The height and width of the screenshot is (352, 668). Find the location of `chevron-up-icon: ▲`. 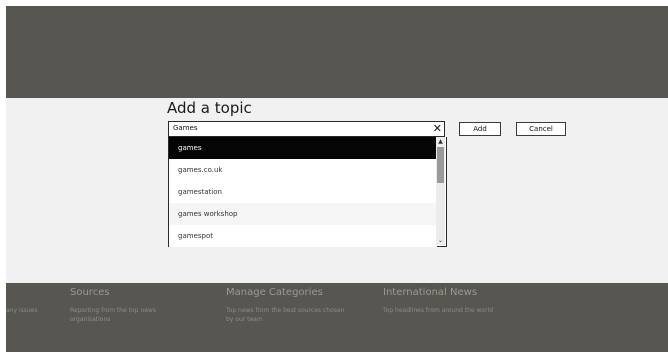

chevron-up-icon: ▲ is located at coordinates (440, 141).